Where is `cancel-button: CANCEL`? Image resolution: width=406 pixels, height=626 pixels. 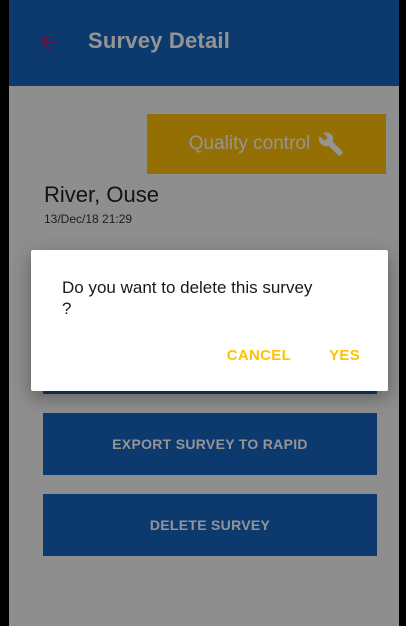 cancel-button: CANCEL is located at coordinates (259, 355).